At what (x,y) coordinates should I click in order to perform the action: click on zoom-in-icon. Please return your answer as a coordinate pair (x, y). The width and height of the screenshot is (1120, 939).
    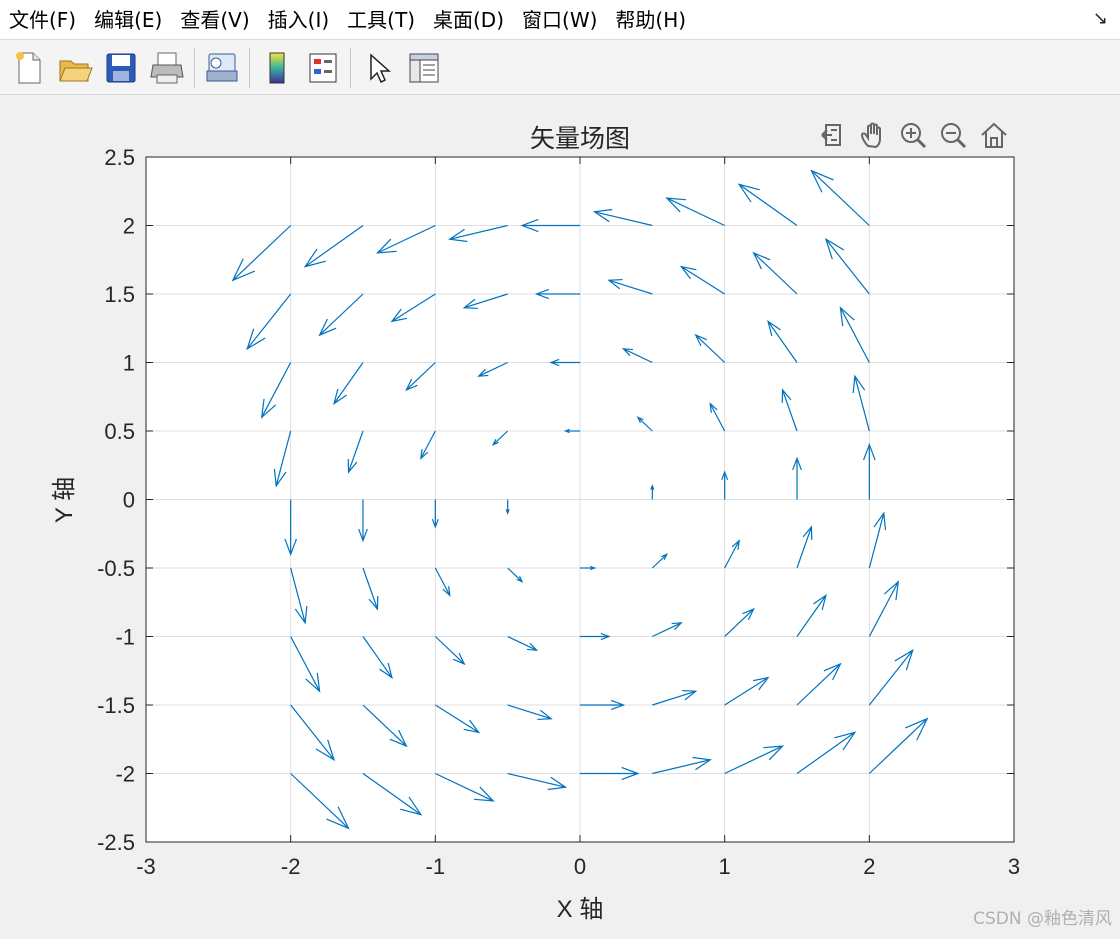
    Looking at the image, I should click on (914, 136).